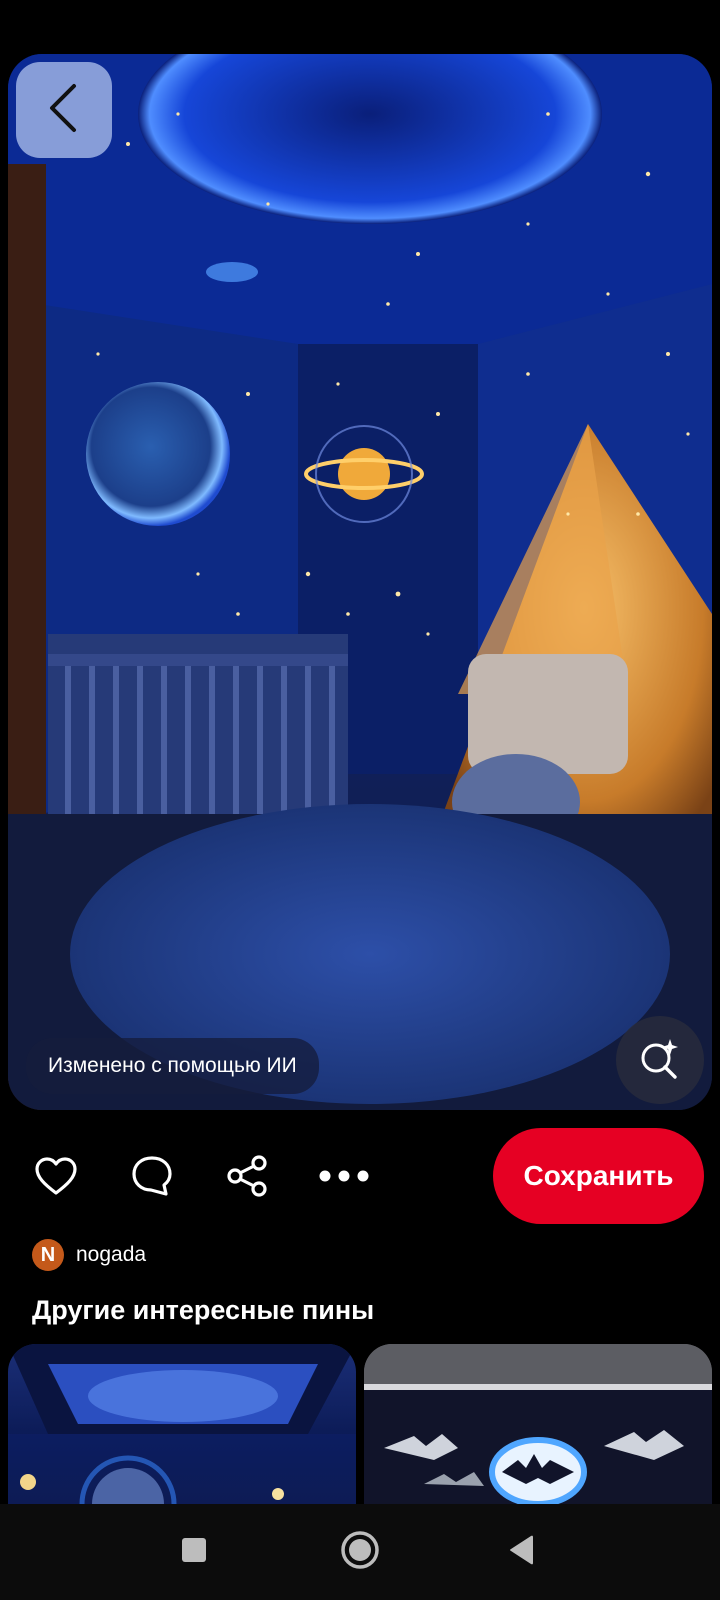 This screenshot has width=720, height=1600. I want to click on lens-sparkle-icon, so click(660, 1060).